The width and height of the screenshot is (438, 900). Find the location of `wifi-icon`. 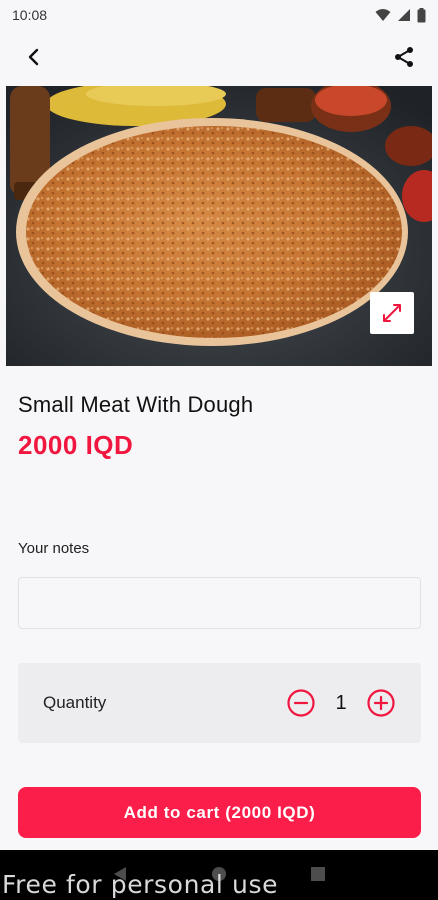

wifi-icon is located at coordinates (383, 15).